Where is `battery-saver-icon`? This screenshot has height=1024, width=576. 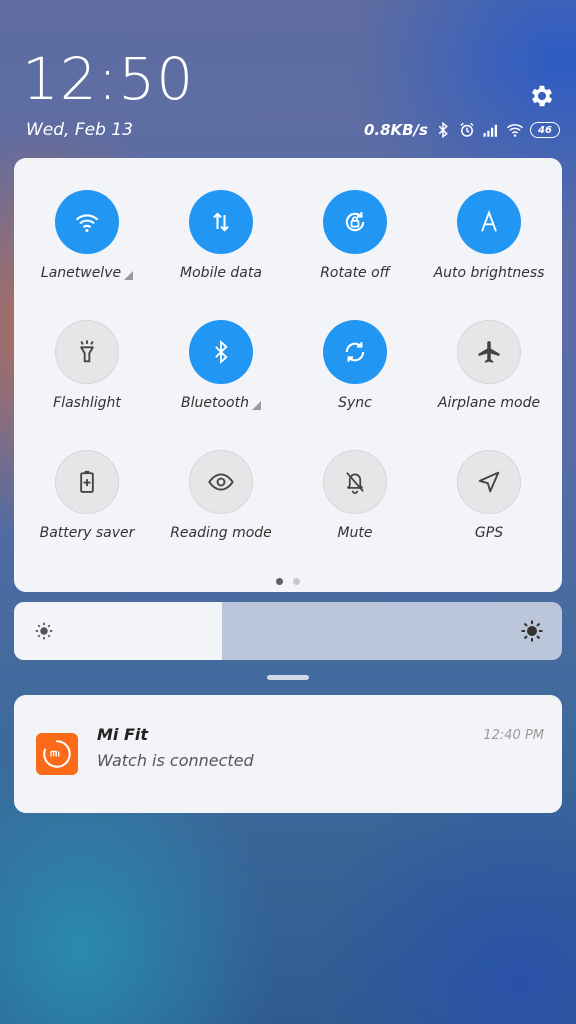 battery-saver-icon is located at coordinates (87, 481).